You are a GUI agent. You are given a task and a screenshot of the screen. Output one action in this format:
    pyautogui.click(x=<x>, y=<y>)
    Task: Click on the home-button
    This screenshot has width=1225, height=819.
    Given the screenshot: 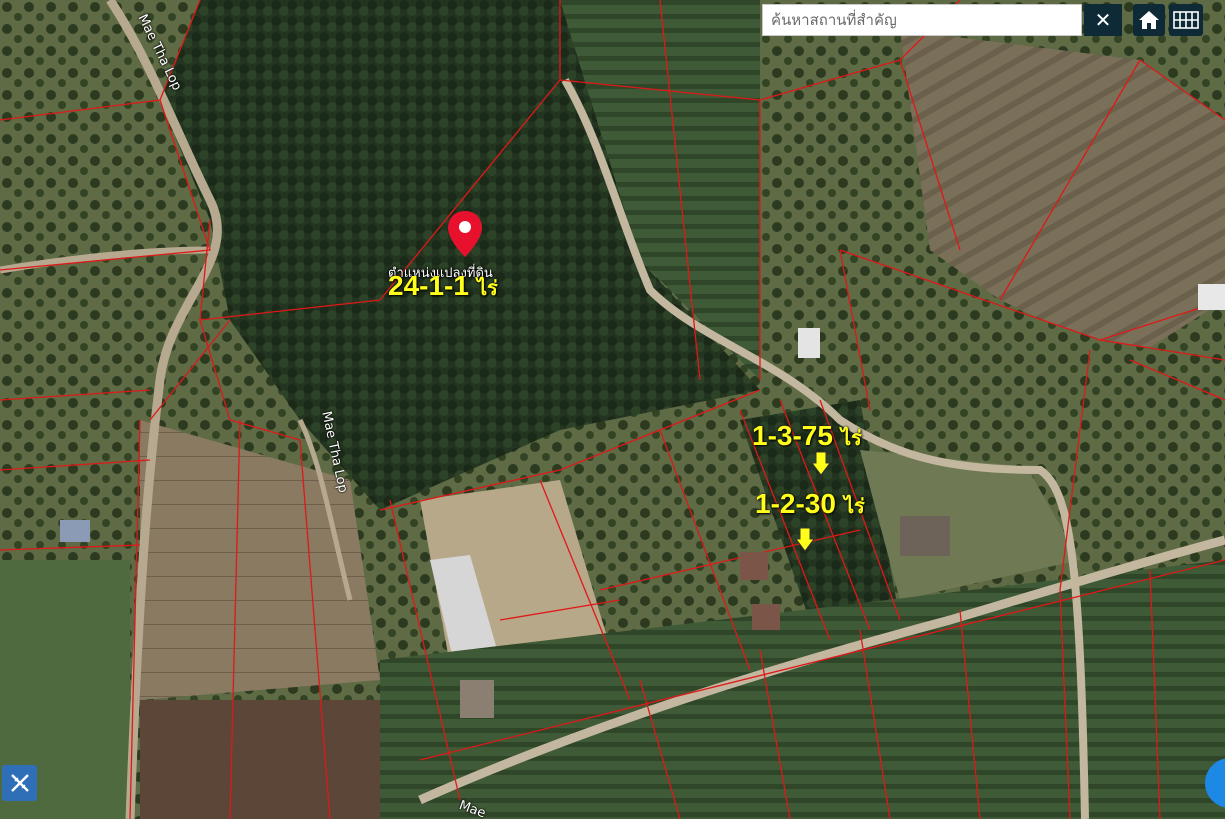 What is the action you would take?
    pyautogui.click(x=1149, y=20)
    